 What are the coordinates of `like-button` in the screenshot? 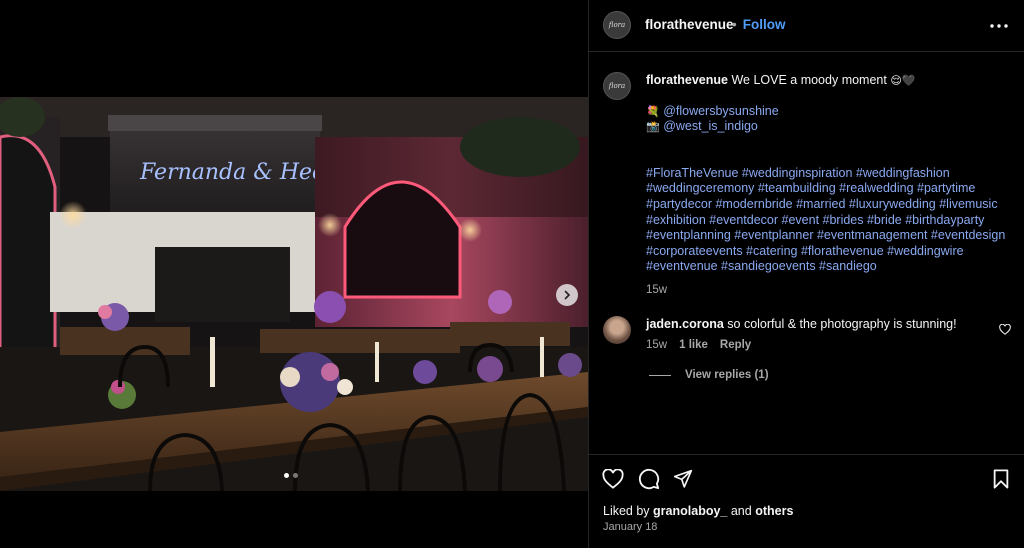 It's located at (613, 479).